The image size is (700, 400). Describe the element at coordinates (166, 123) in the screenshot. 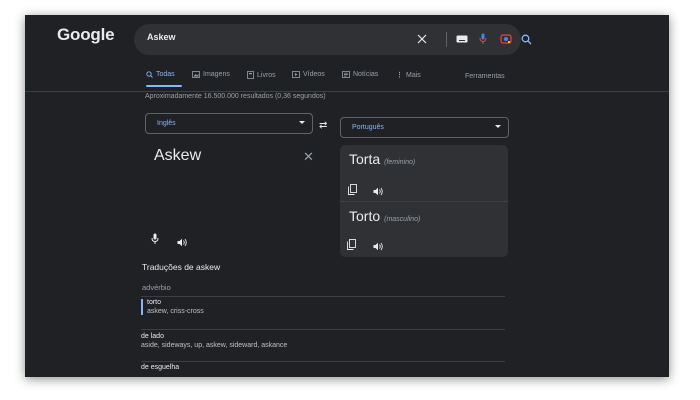

I see `source-language-label: Inglês` at that location.